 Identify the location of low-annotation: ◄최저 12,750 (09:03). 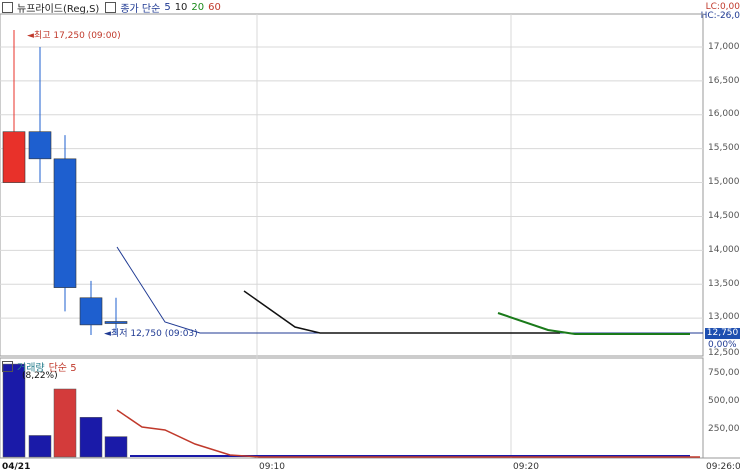
(151, 332).